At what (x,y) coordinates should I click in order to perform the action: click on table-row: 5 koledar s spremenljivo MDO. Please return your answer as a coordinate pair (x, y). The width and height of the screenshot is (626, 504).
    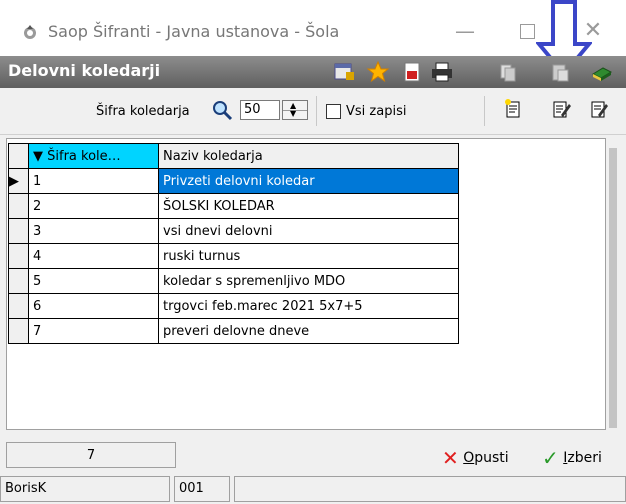
    Looking at the image, I should click on (233, 281).